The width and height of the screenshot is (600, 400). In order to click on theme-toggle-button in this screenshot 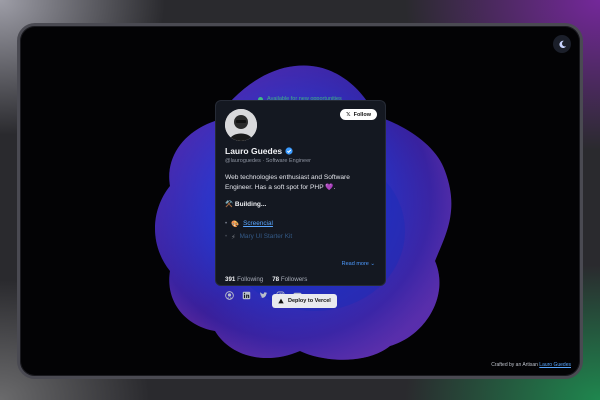, I will do `click(562, 44)`.